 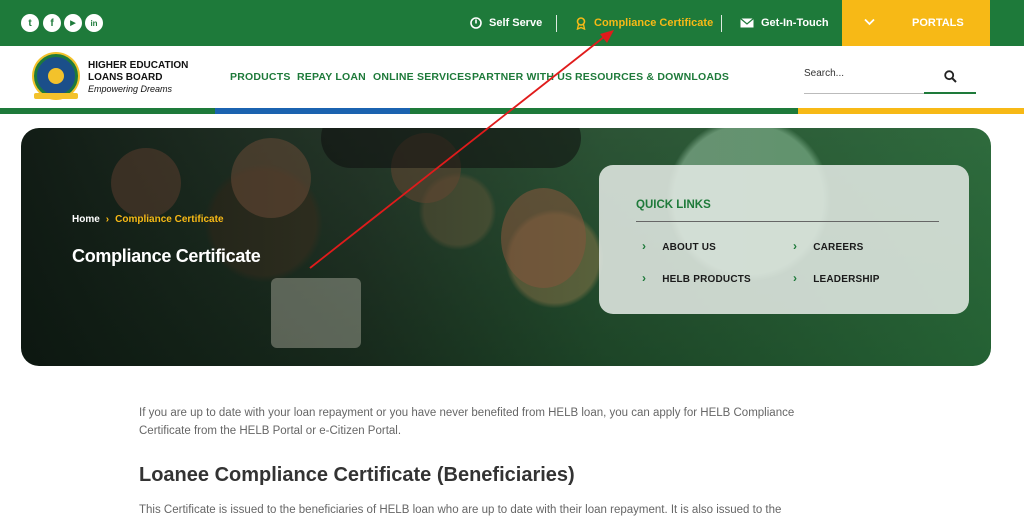 I want to click on youtube-icon: ▶, so click(x=73, y=23).